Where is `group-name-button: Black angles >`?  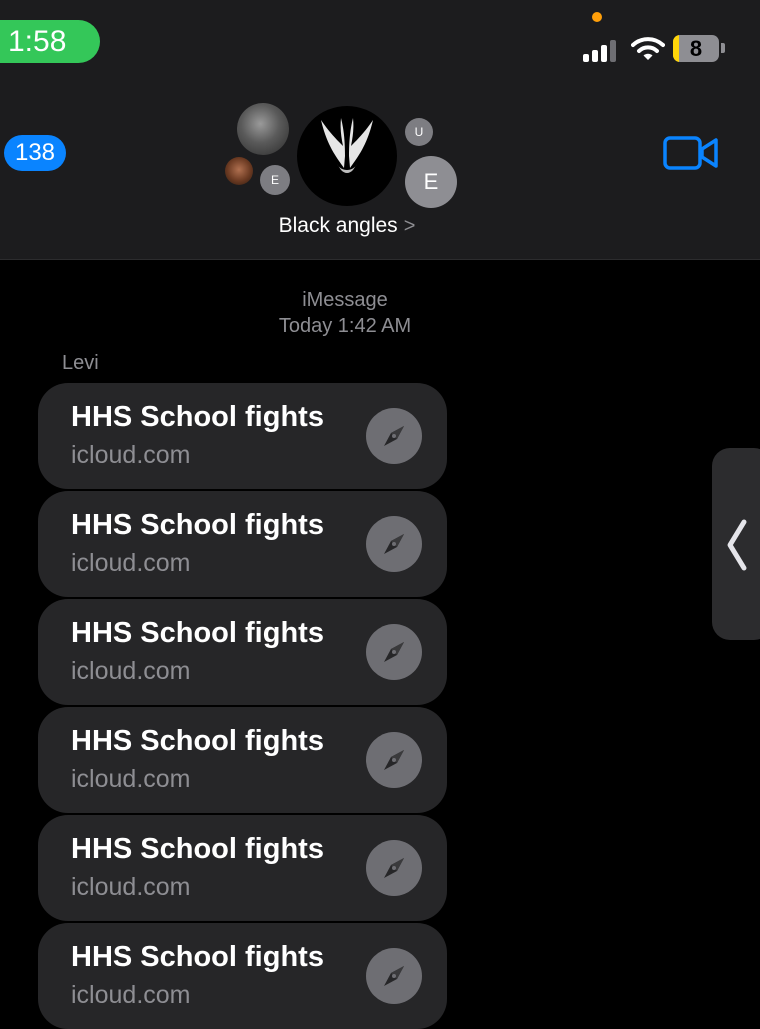 group-name-button: Black angles > is located at coordinates (346, 226).